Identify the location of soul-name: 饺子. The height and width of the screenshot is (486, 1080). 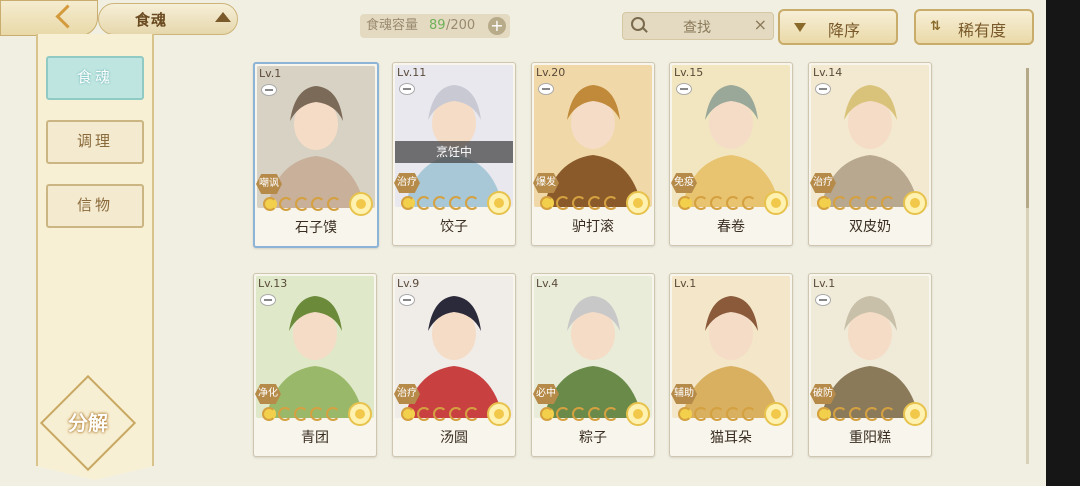
(454, 227).